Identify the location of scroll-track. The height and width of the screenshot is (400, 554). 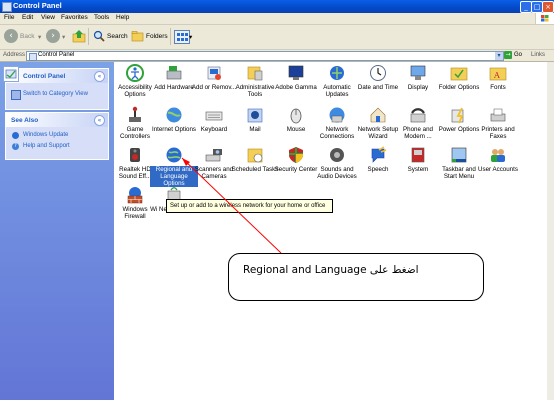
(550, 231).